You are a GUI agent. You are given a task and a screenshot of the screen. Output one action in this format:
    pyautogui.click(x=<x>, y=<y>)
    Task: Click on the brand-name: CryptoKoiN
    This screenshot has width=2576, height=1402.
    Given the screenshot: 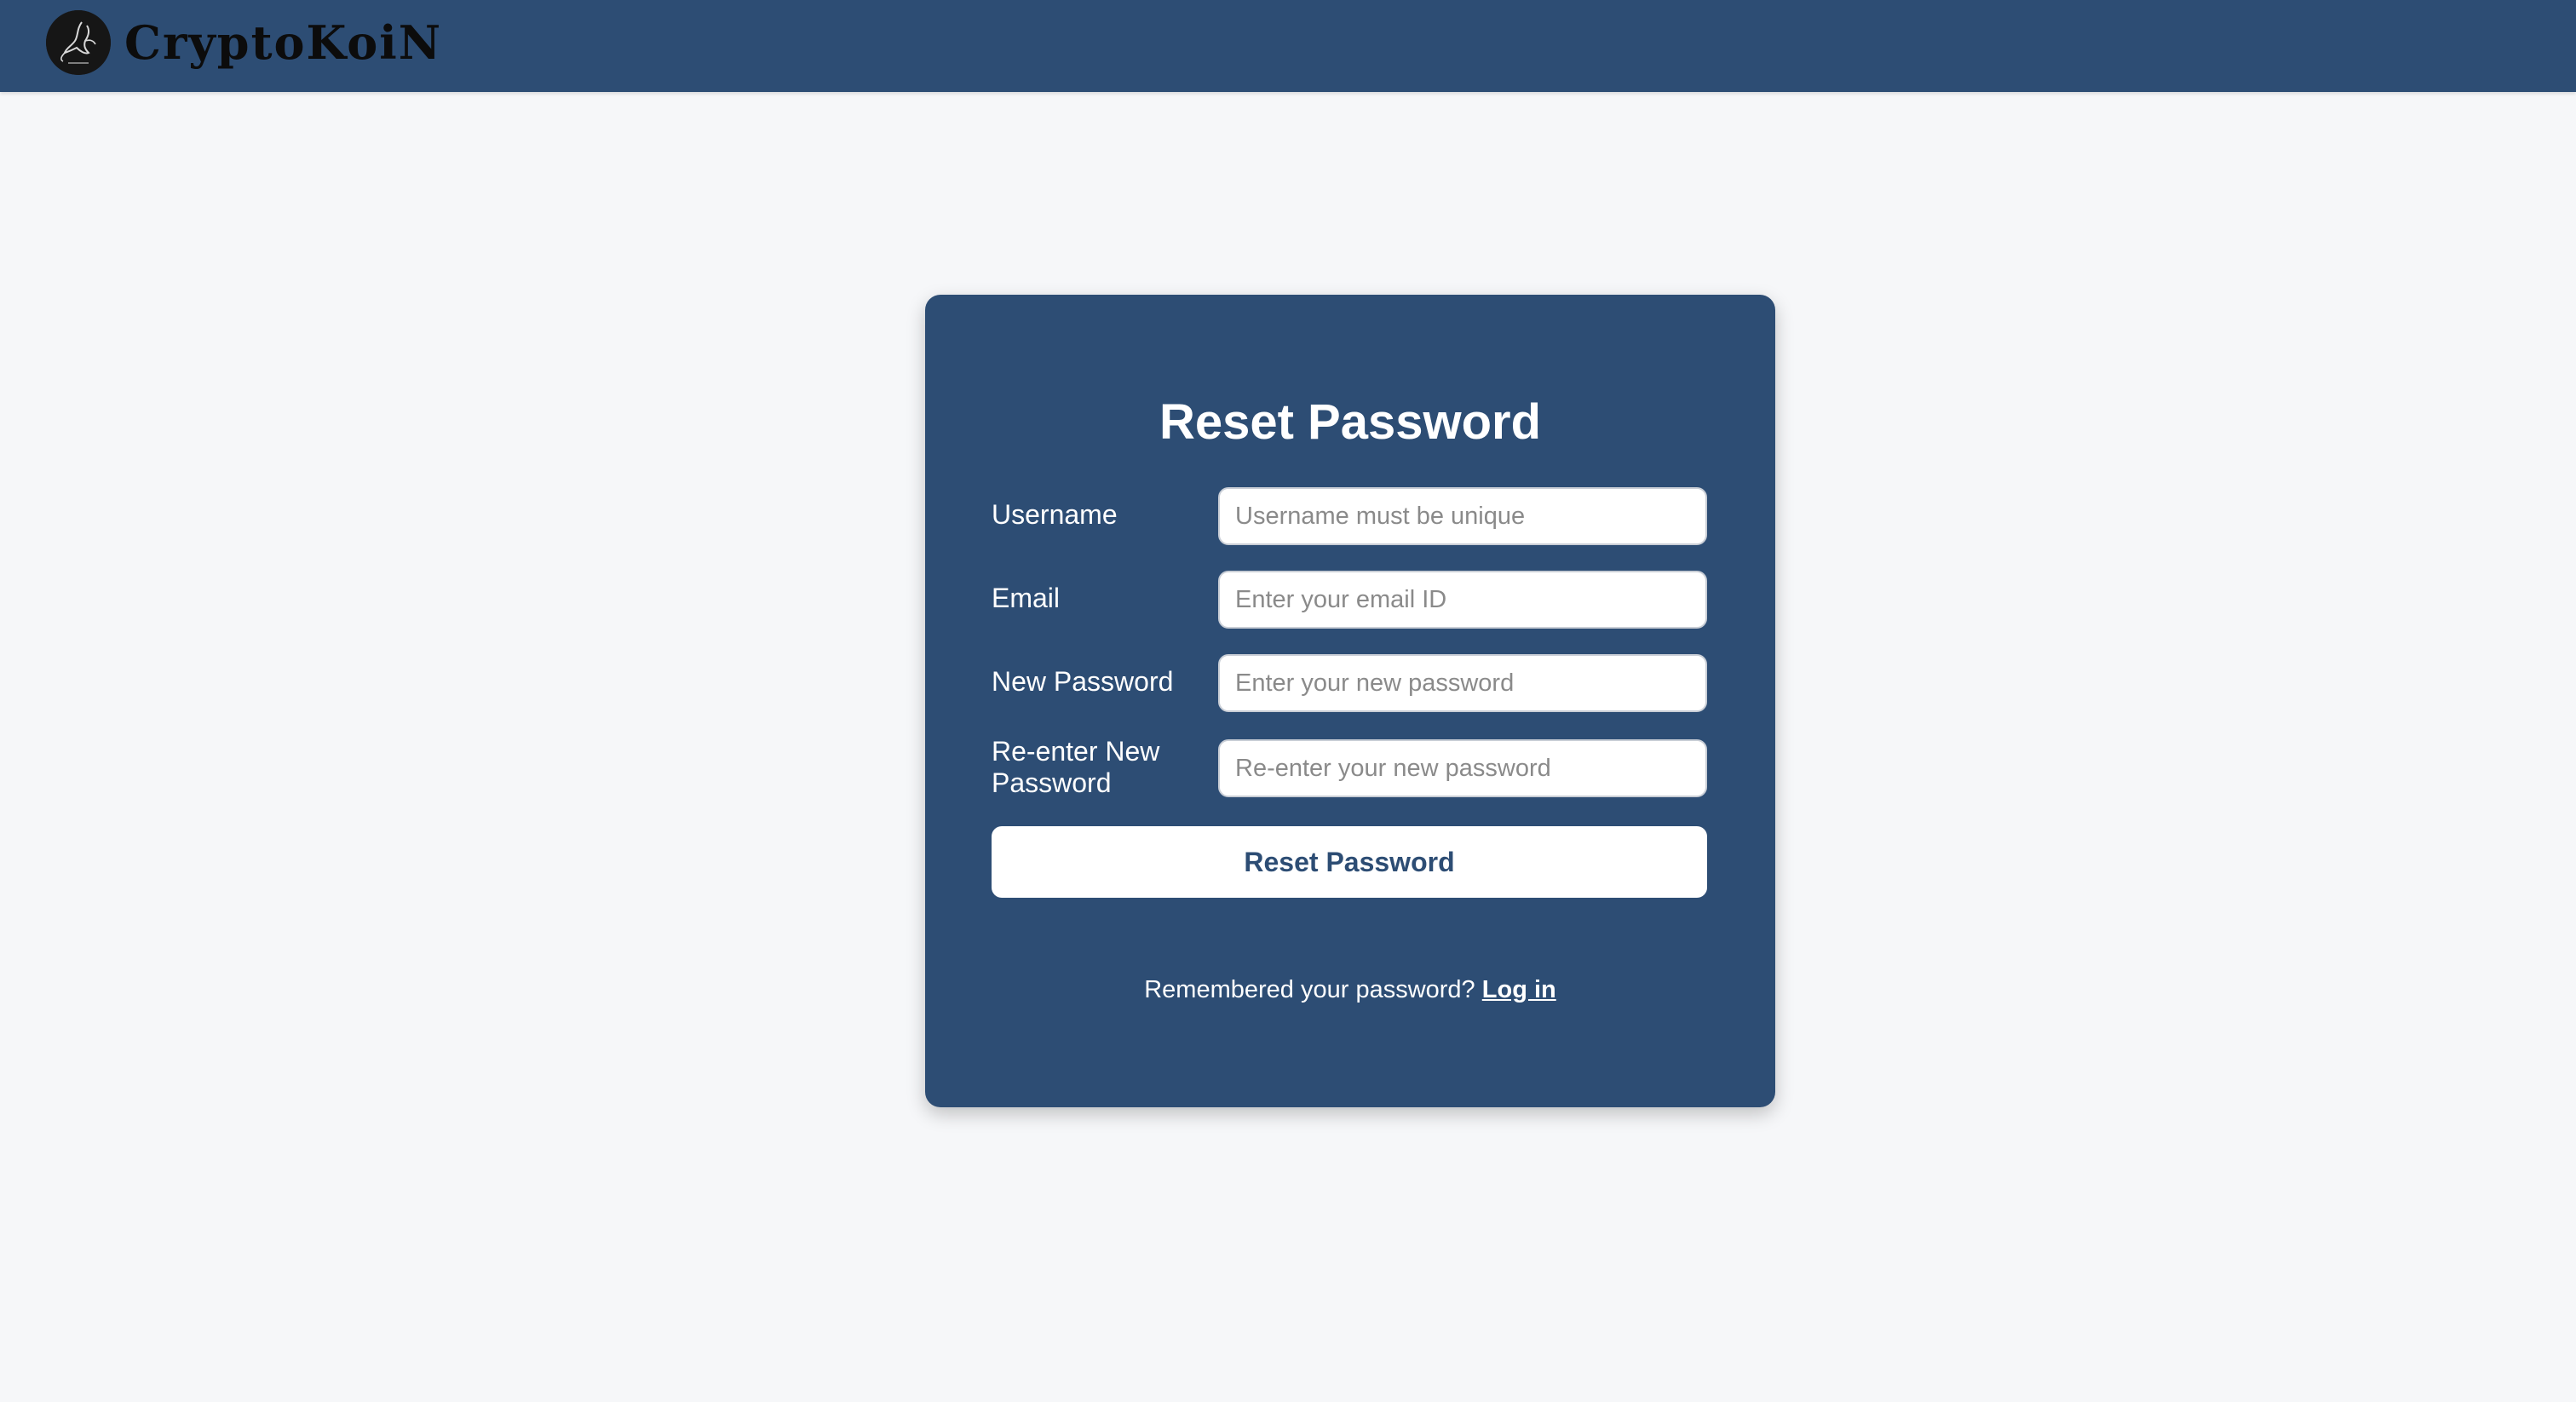 What is the action you would take?
    pyautogui.click(x=284, y=42)
    